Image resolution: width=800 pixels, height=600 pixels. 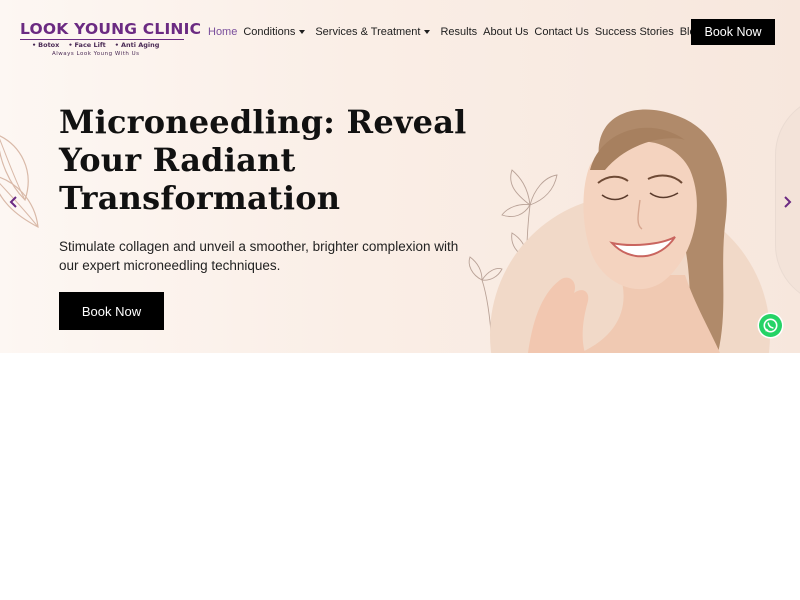 I want to click on hero-title-line: Your Radiant, so click(x=177, y=160).